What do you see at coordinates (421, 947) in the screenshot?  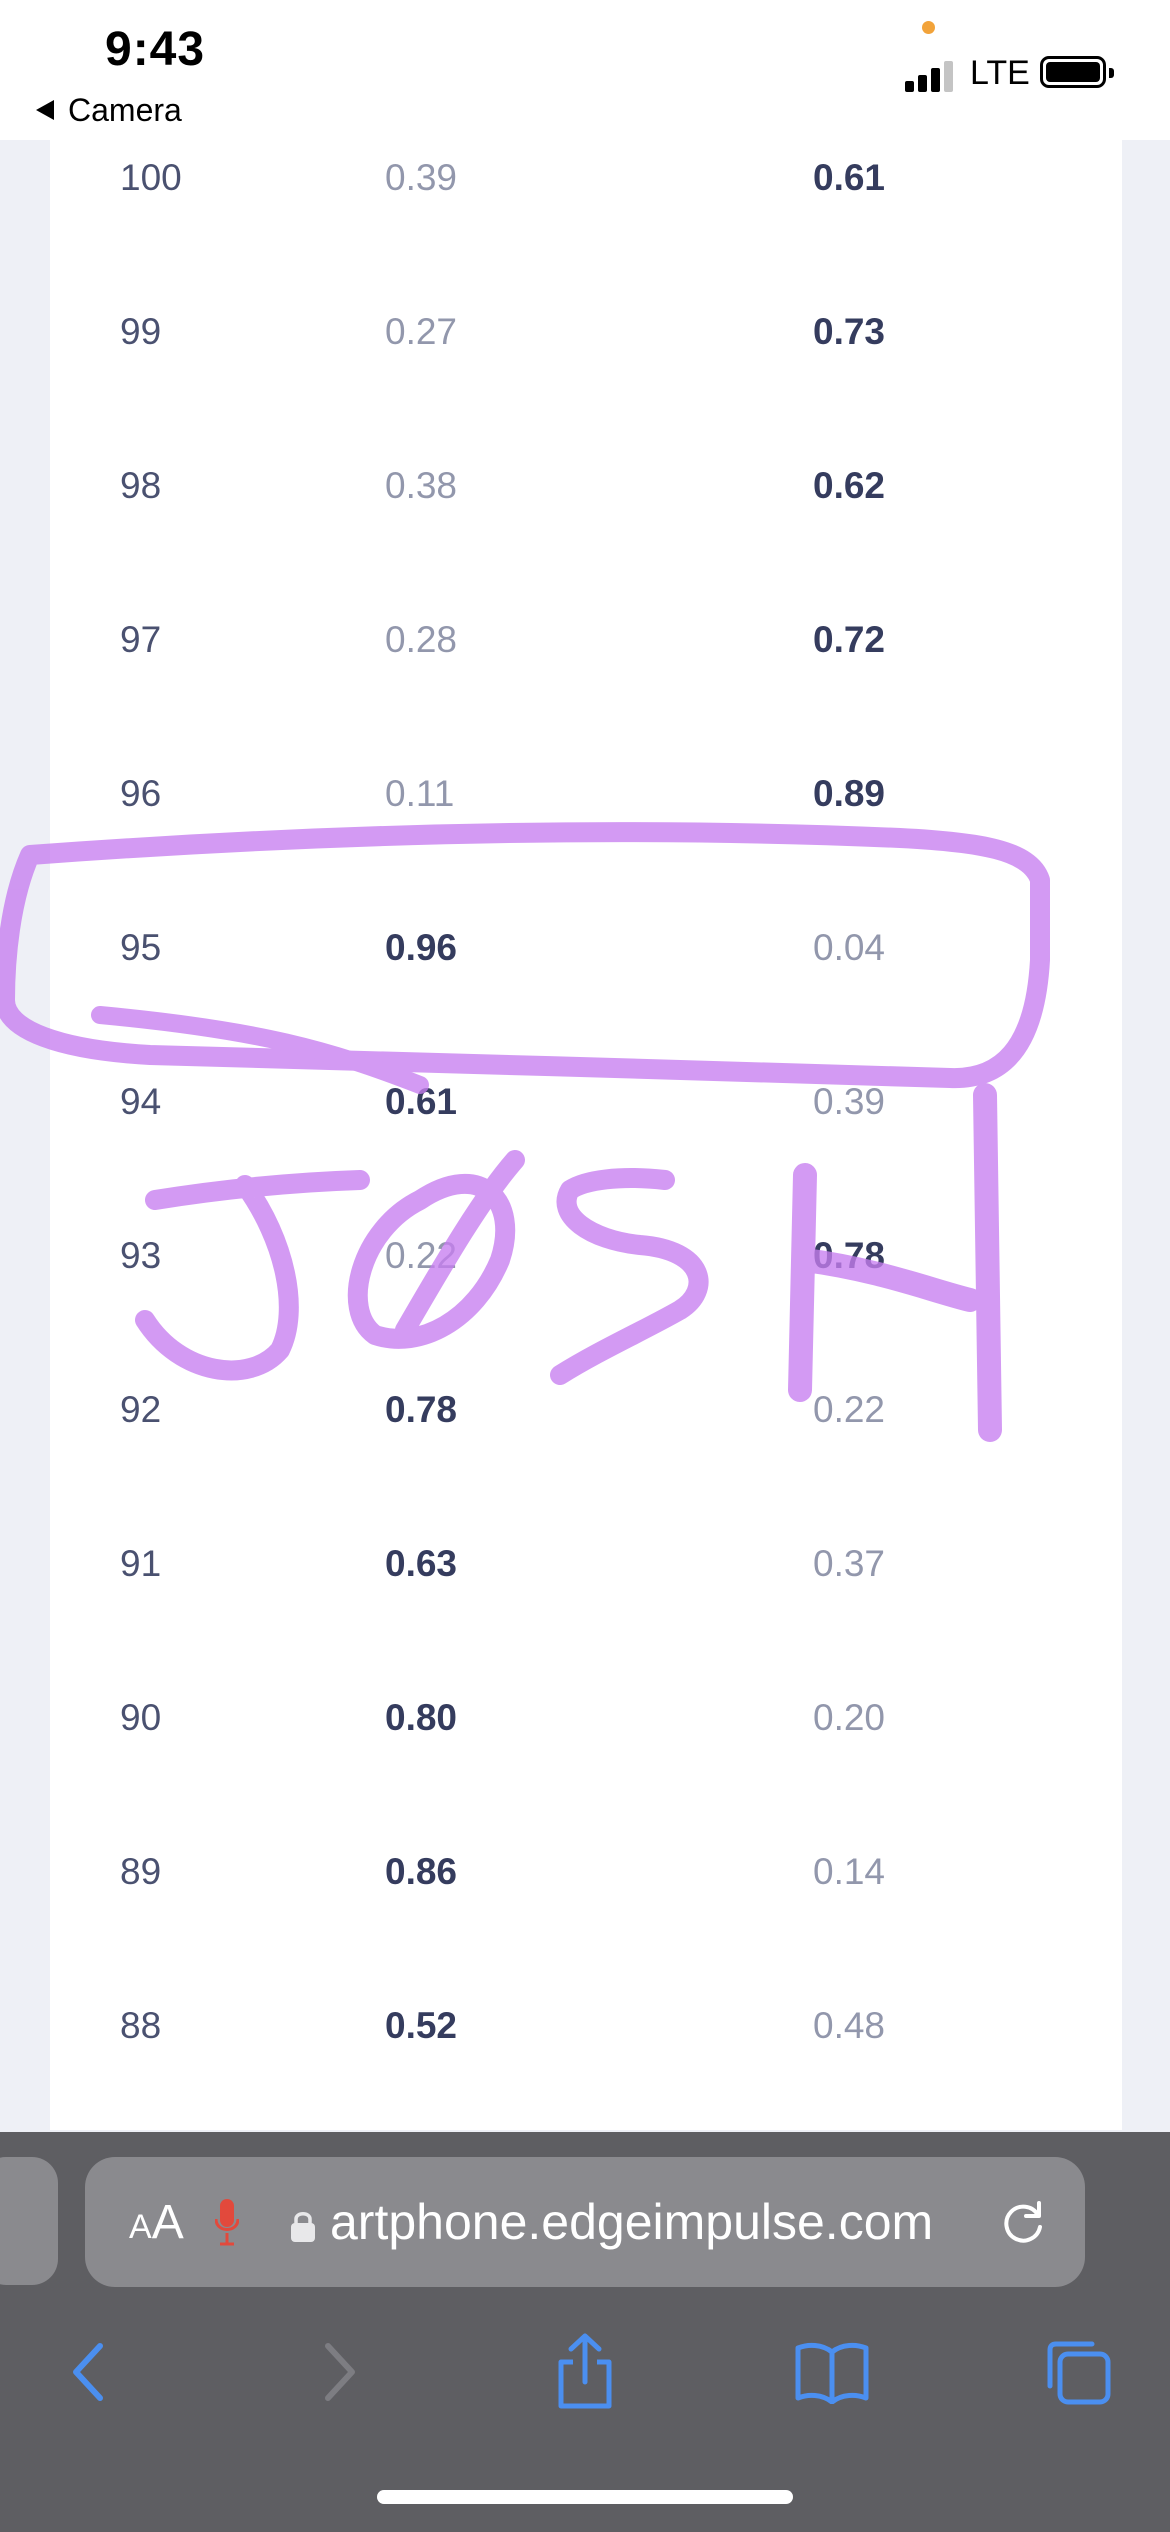 I see `score-a: 0.96` at bounding box center [421, 947].